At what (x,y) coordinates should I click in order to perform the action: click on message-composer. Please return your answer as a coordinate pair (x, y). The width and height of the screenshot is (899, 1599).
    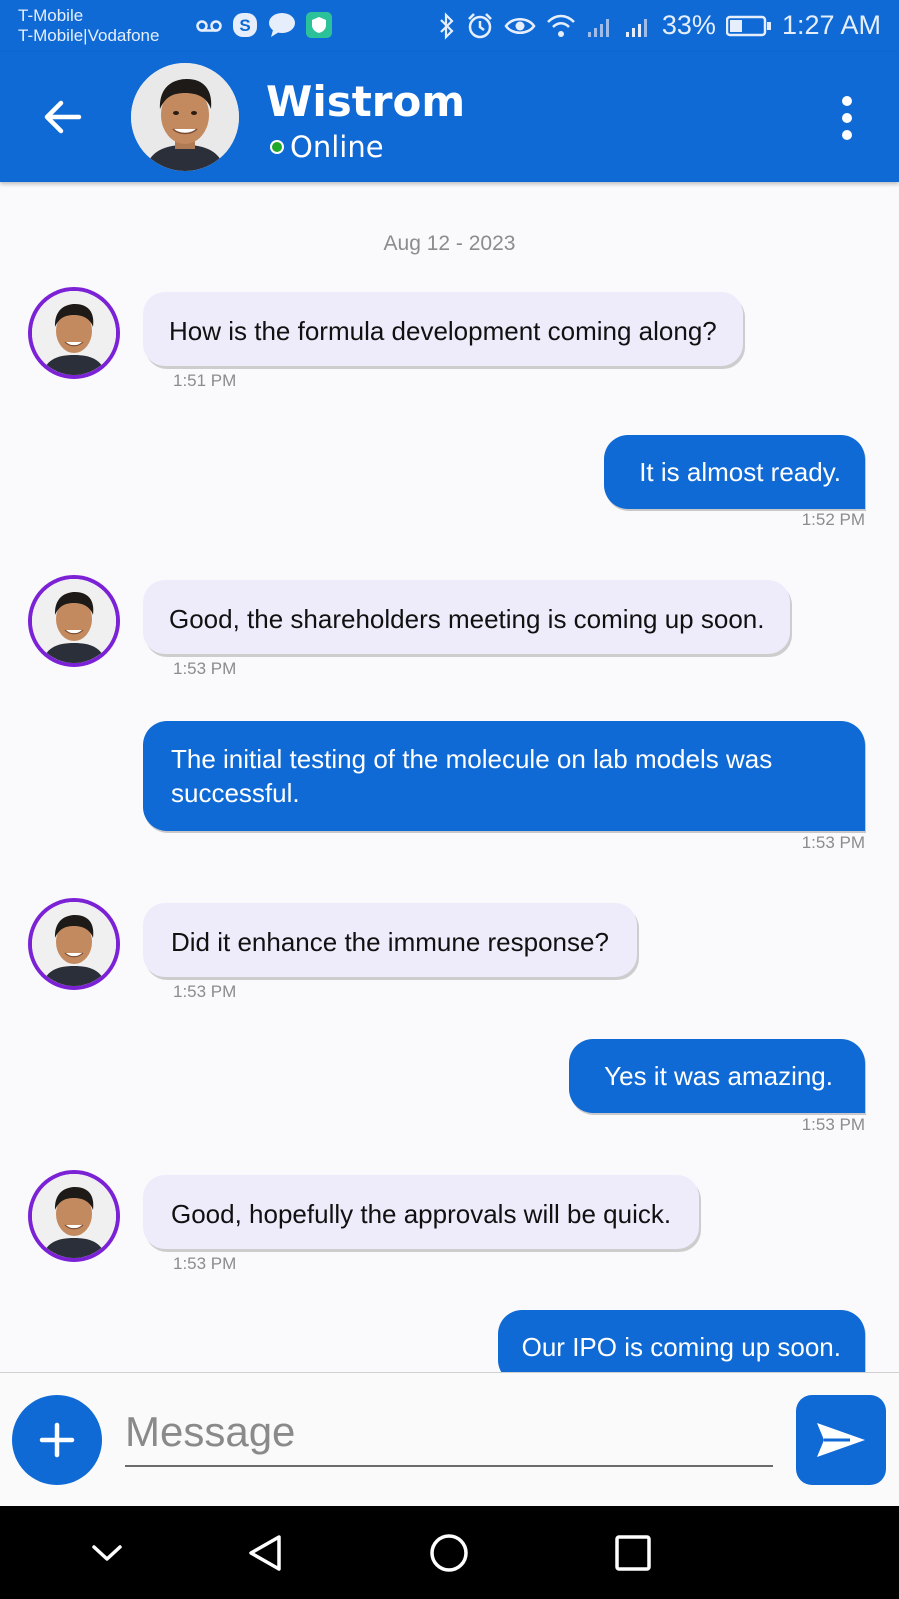
    Looking at the image, I should click on (449, 1439).